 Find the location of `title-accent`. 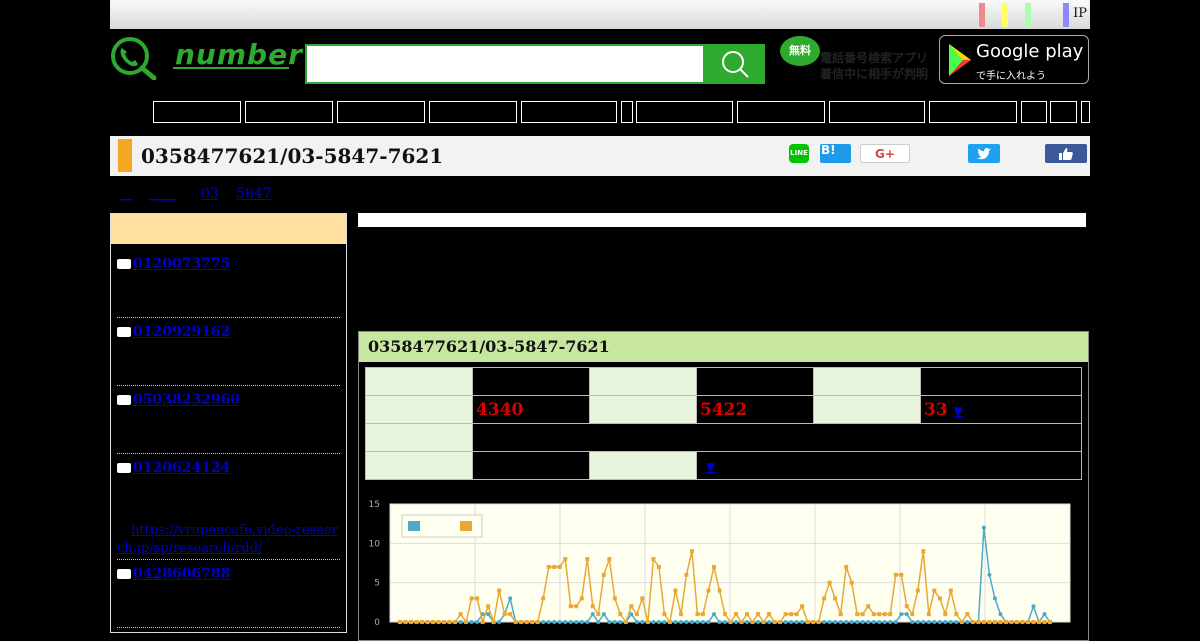

title-accent is located at coordinates (125, 155).